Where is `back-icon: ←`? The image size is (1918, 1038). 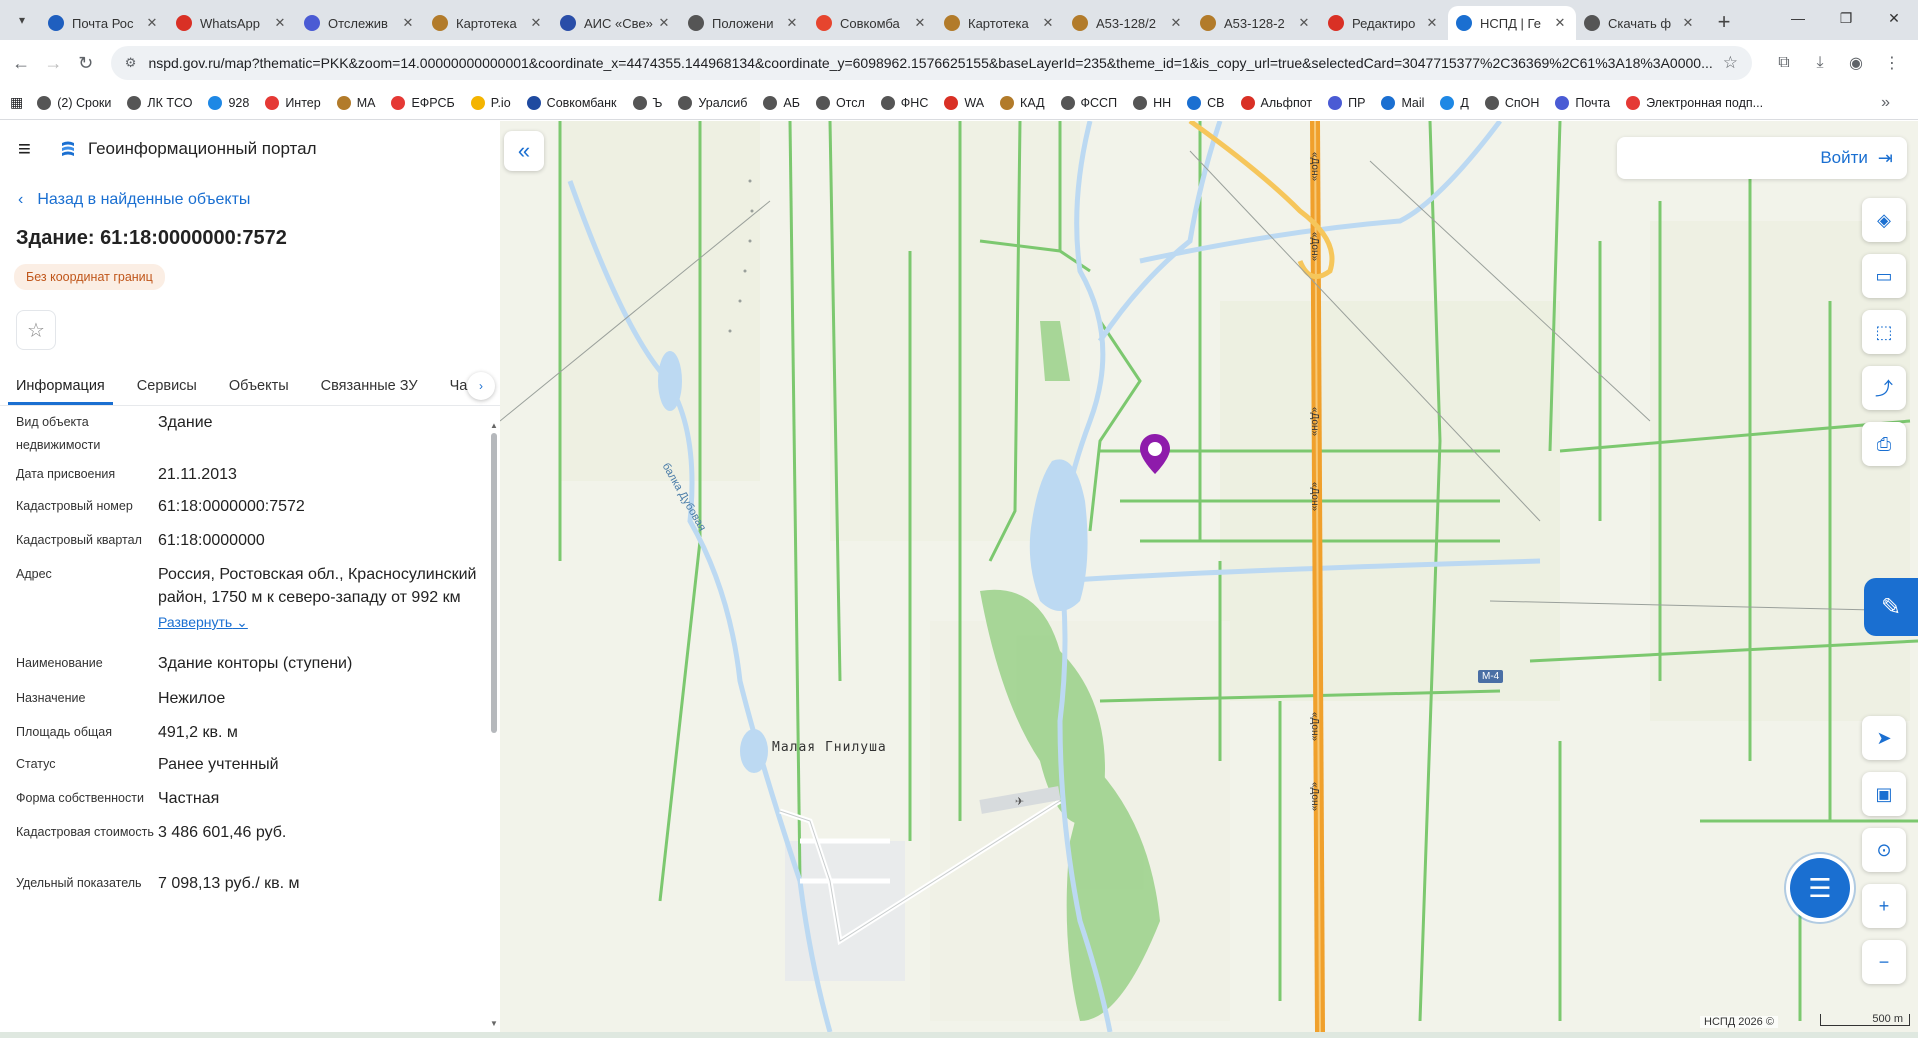
back-icon: ← is located at coordinates (21, 63).